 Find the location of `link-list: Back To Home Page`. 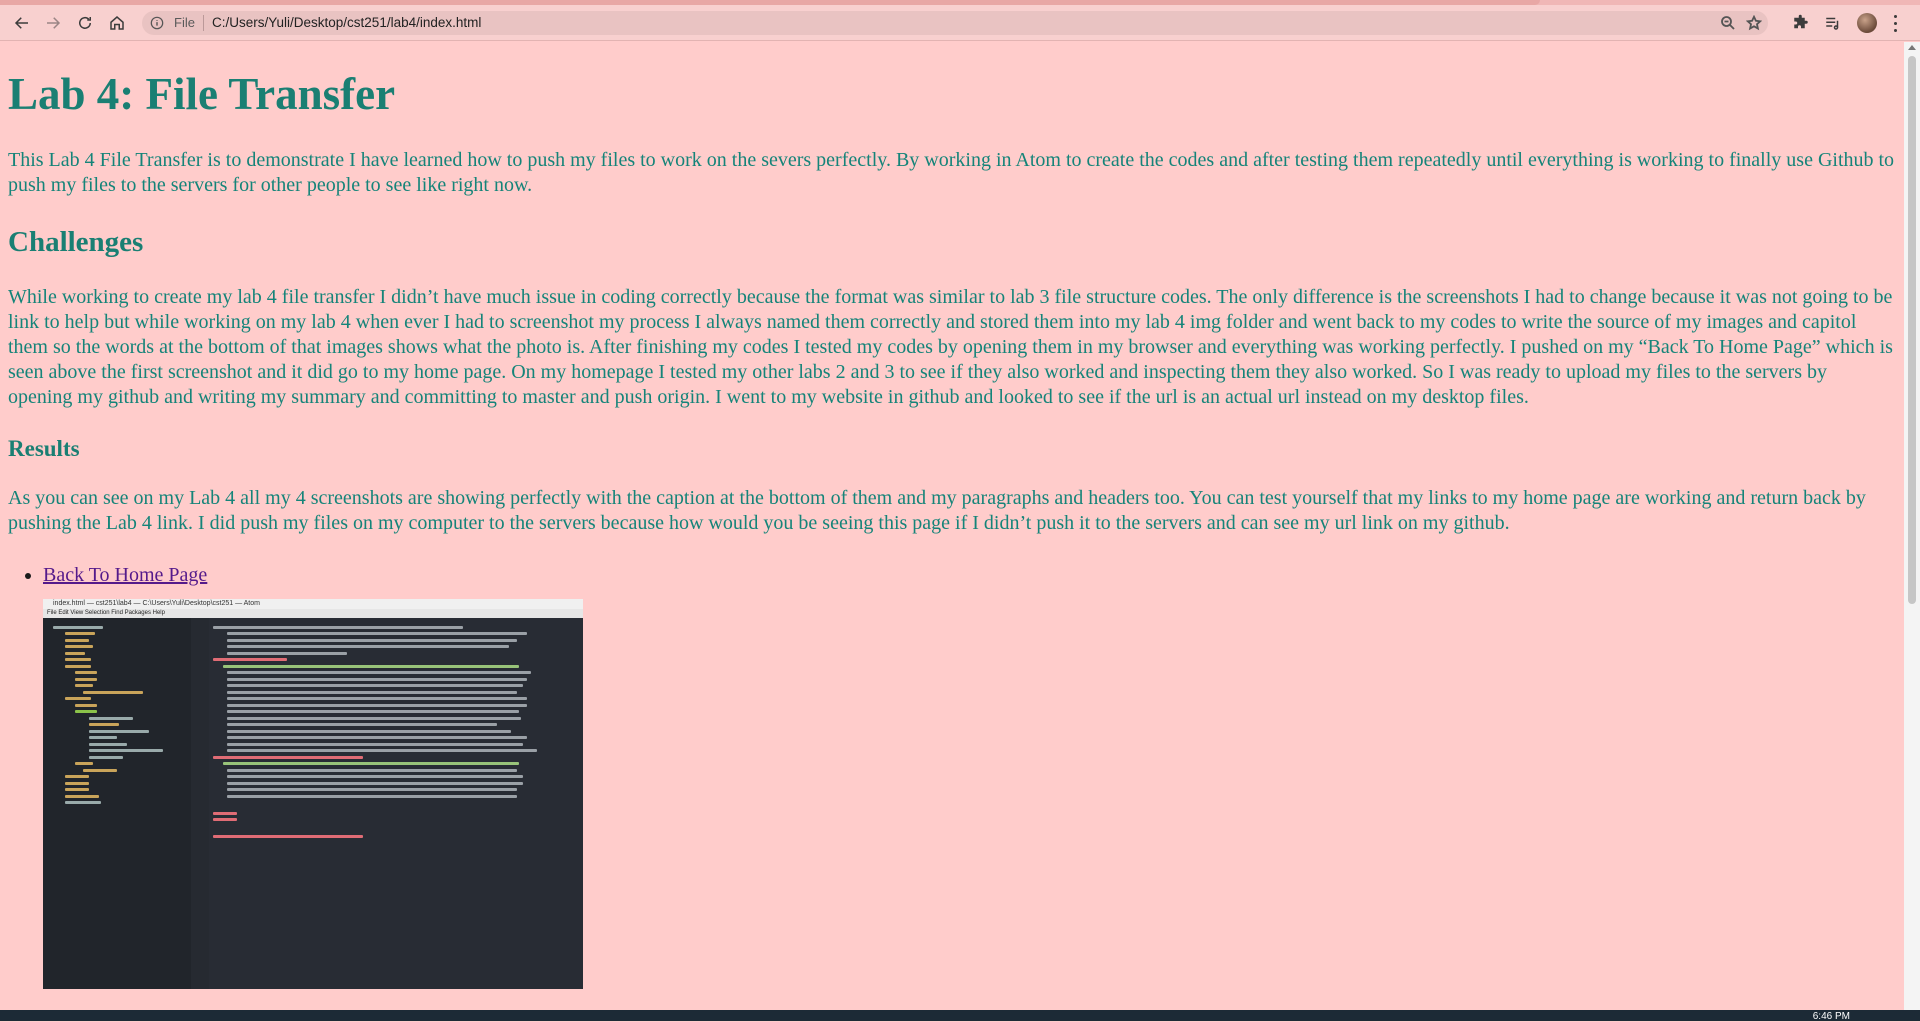

link-list: Back To Home Page is located at coordinates (952, 575).